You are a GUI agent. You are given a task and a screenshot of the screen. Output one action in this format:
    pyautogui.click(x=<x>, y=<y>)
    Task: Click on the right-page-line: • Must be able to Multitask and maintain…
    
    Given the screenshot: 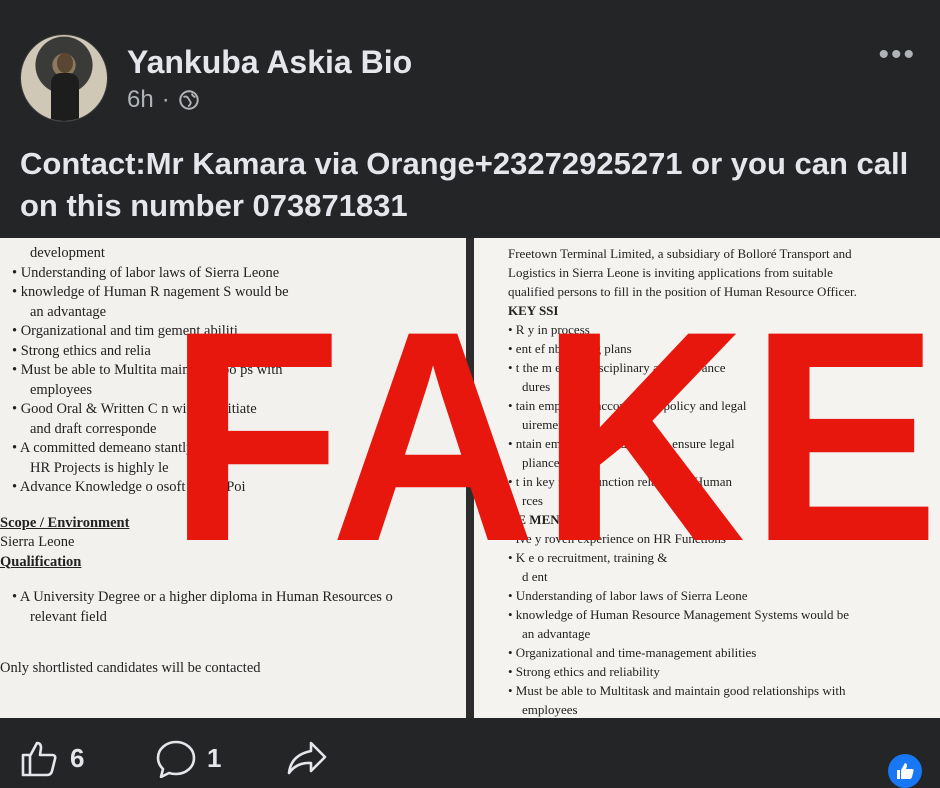 What is the action you would take?
    pyautogui.click(x=677, y=690)
    